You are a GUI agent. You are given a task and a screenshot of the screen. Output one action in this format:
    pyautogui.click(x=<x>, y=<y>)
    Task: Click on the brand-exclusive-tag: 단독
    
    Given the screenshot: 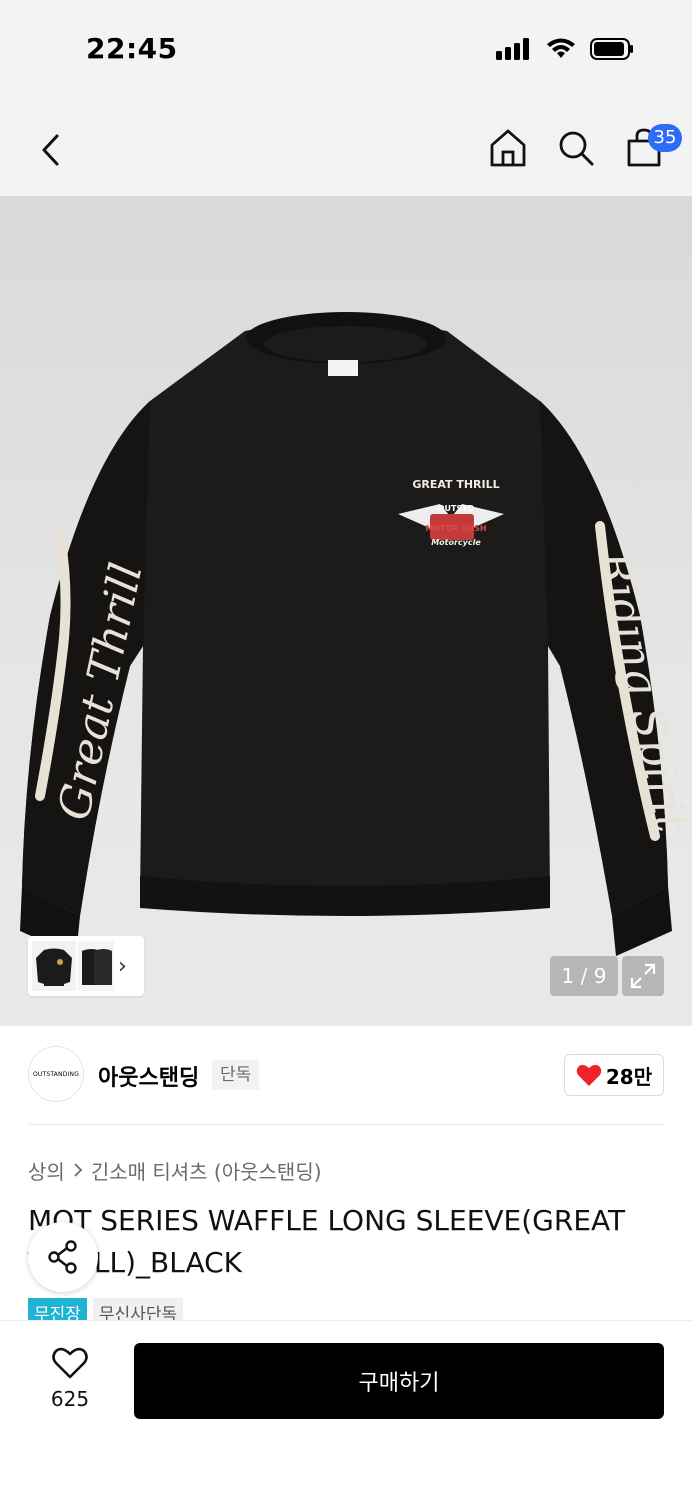 What is the action you would take?
    pyautogui.click(x=236, y=1075)
    